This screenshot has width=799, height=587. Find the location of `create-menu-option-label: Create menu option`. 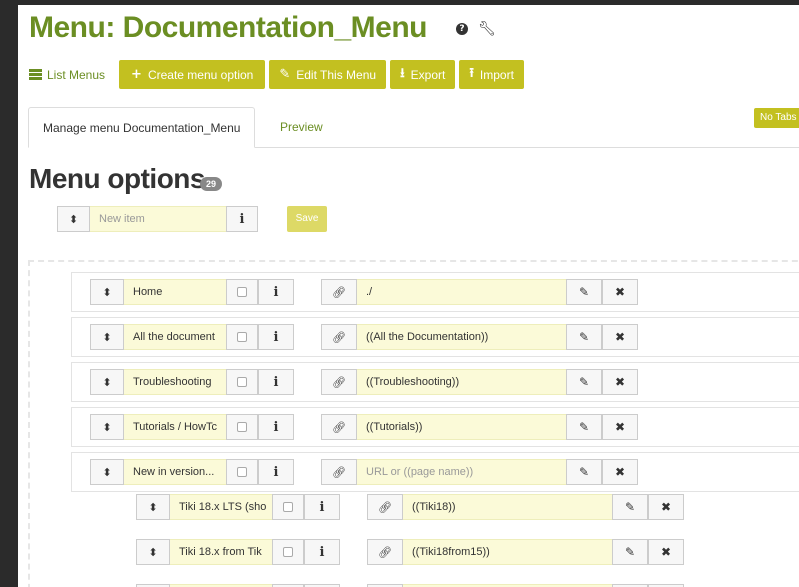

create-menu-option-label: Create menu option is located at coordinates (200, 74).